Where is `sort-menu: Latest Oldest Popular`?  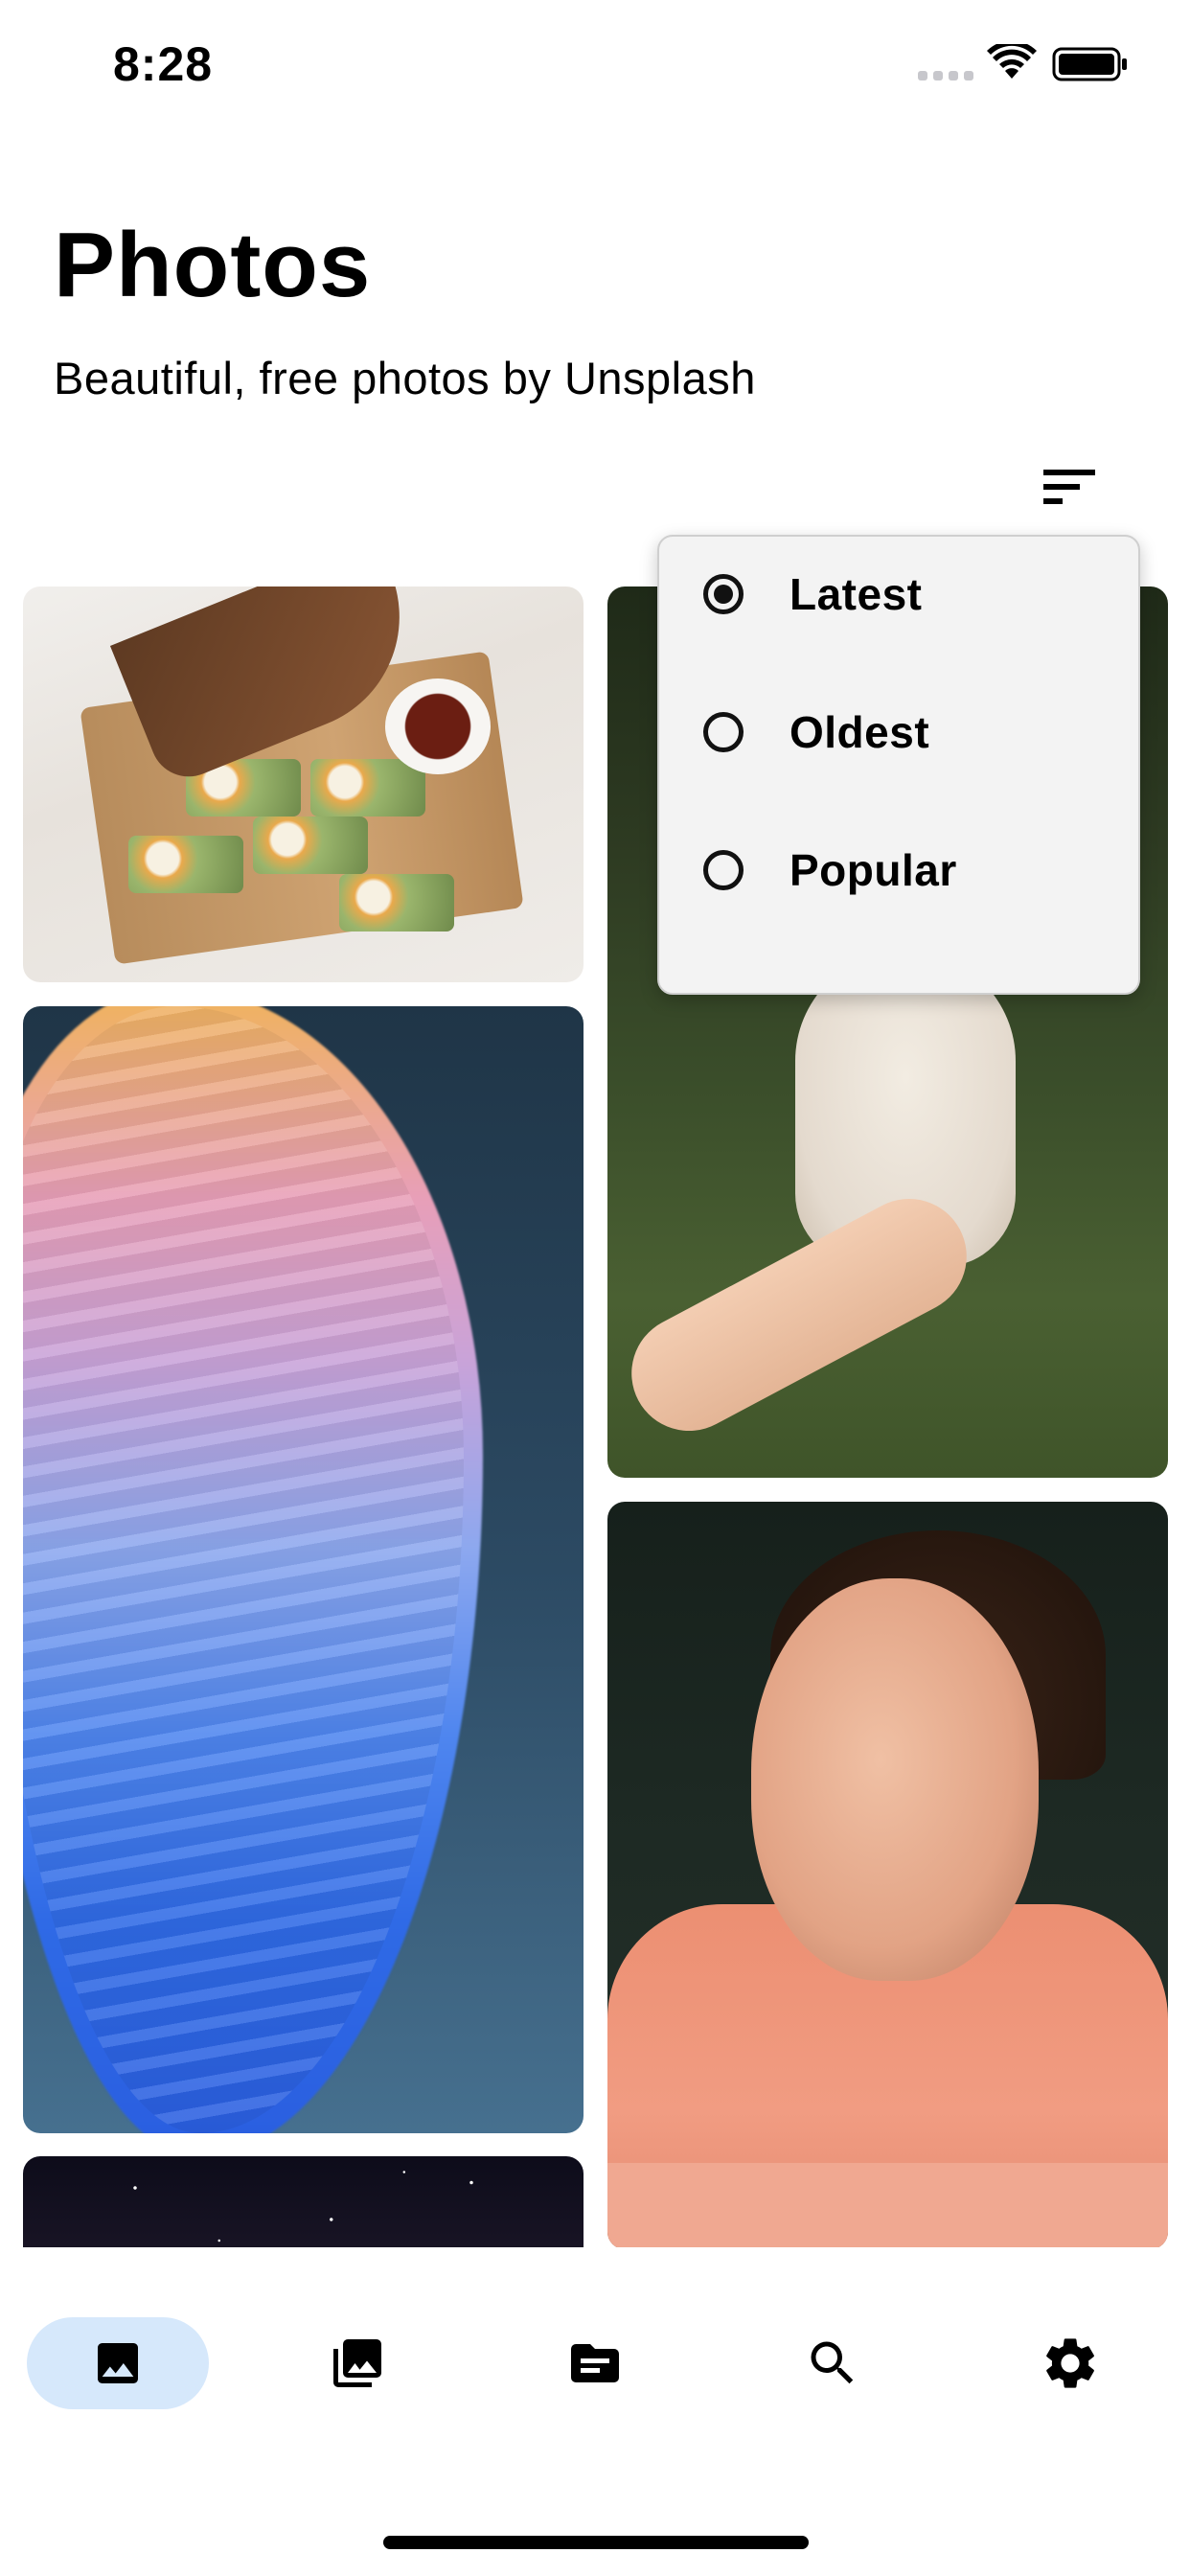
sort-menu: Latest Oldest Popular is located at coordinates (899, 765).